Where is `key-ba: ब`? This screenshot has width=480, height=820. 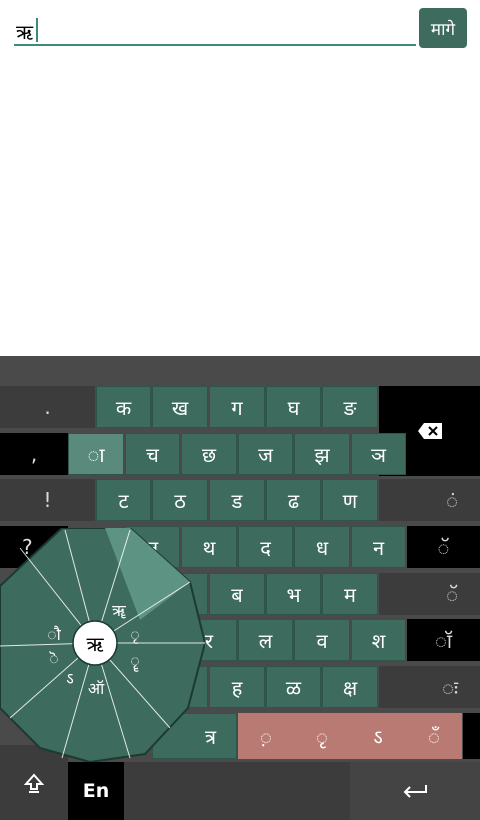
key-ba: ब is located at coordinates (237, 594).